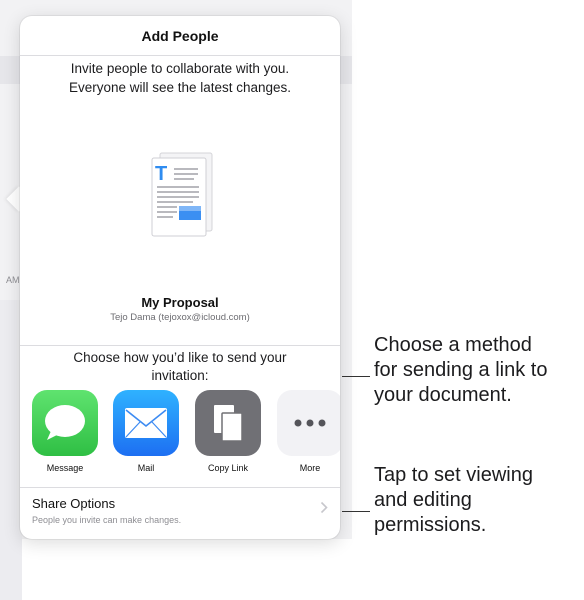 This screenshot has width=584, height=600. I want to click on more-label: More, so click(310, 468).